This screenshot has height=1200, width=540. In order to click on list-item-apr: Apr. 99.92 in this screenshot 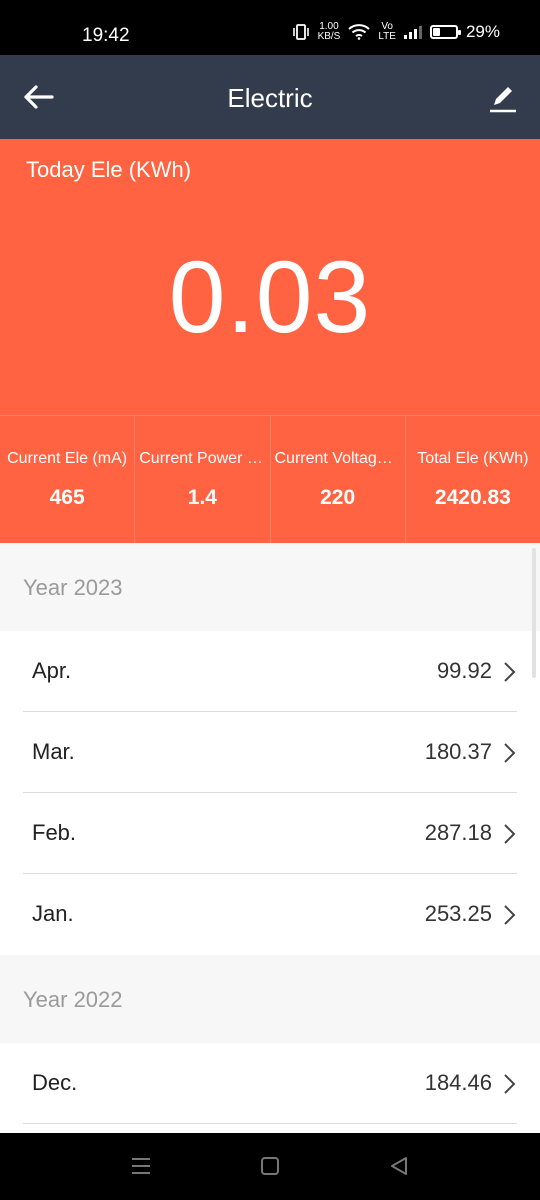, I will do `click(270, 671)`.